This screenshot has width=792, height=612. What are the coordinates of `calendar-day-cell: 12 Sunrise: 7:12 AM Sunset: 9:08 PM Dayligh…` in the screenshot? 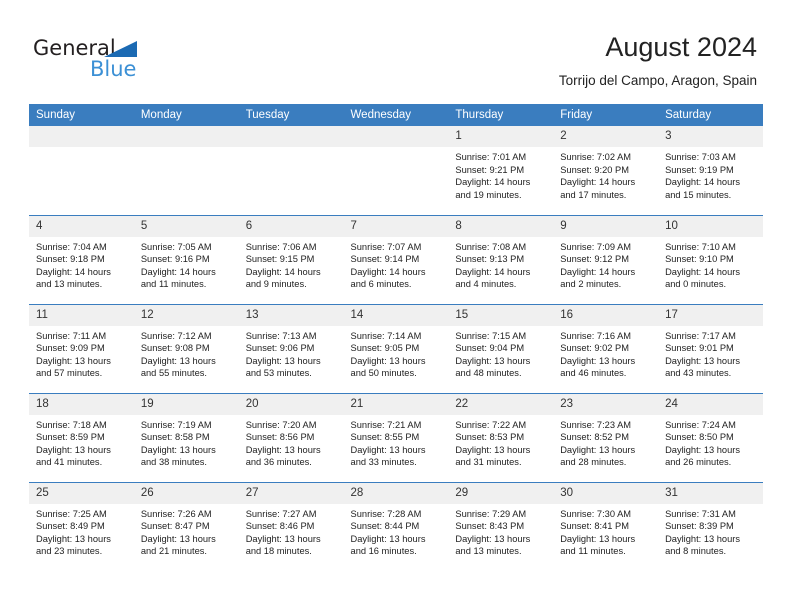 It's located at (186, 348).